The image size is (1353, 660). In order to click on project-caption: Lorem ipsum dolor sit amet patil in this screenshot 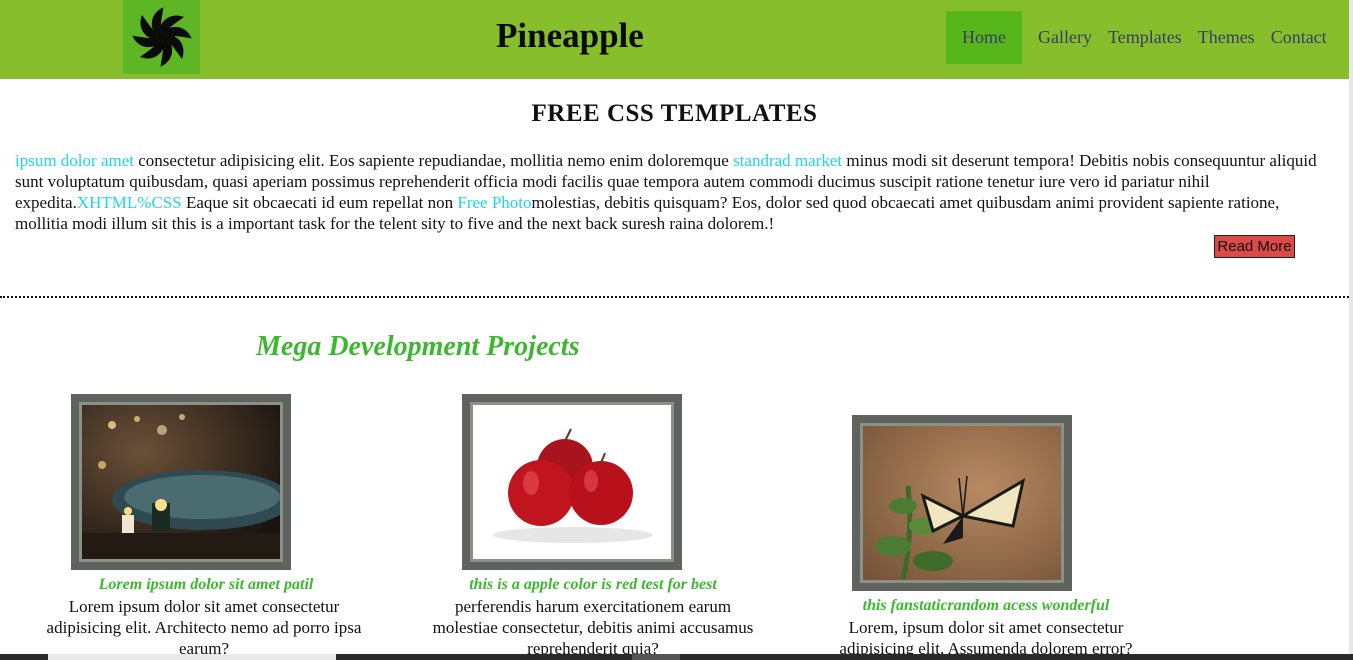, I will do `click(206, 584)`.